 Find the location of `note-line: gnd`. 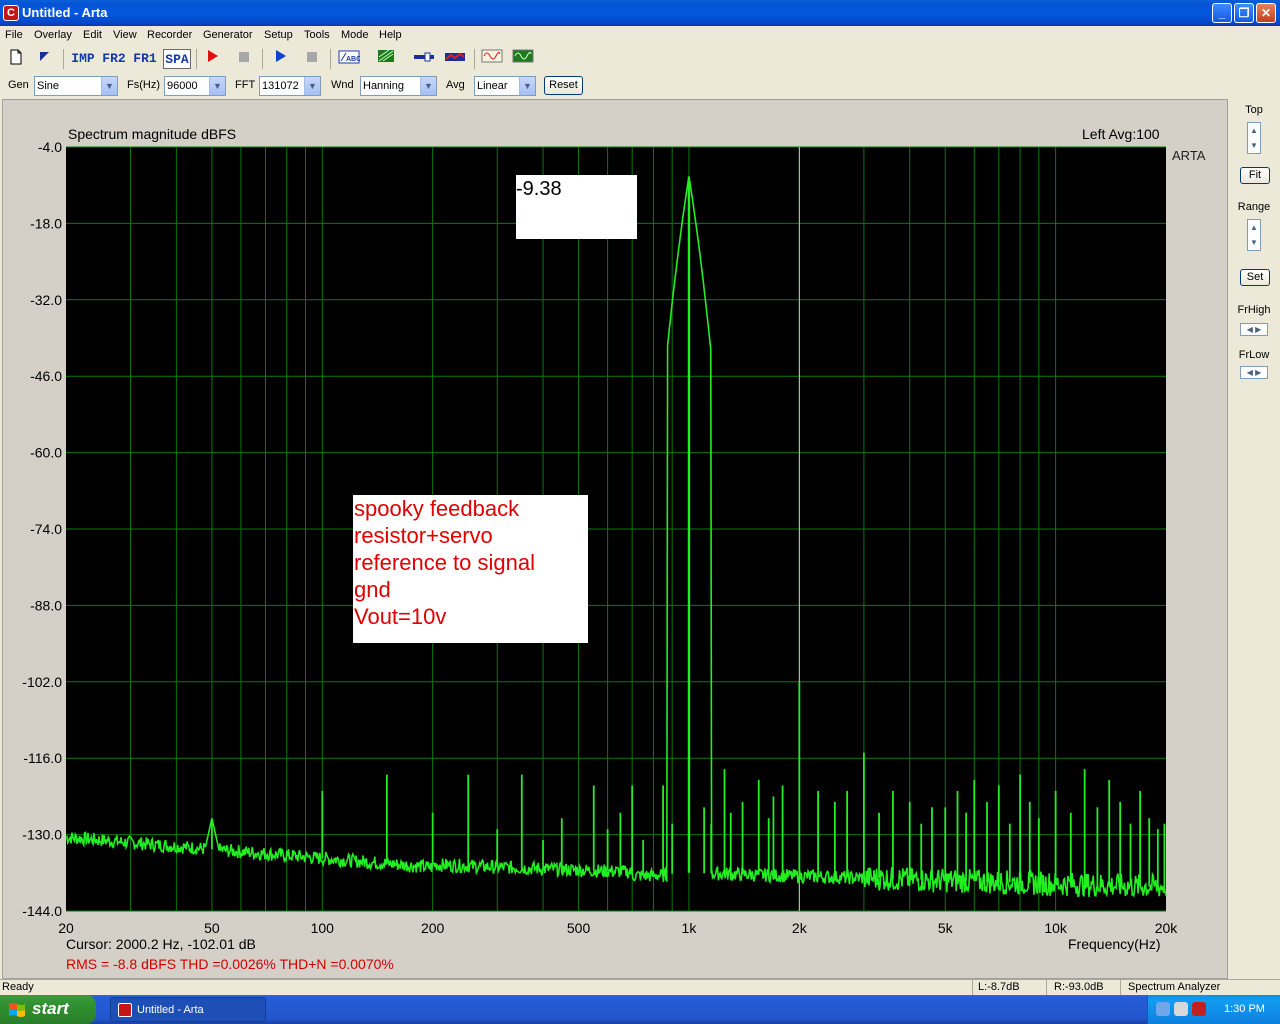

note-line: gnd is located at coordinates (372, 589).